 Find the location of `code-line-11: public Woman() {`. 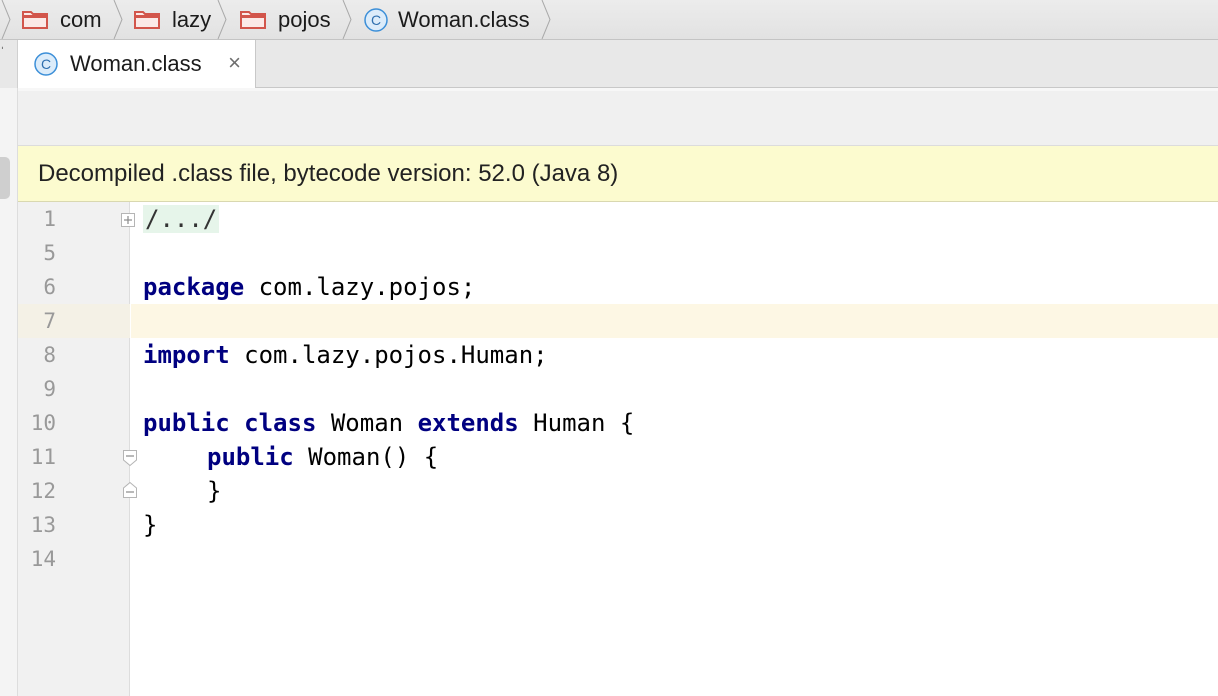

code-line-11: public Woman() { is located at coordinates (322, 457).